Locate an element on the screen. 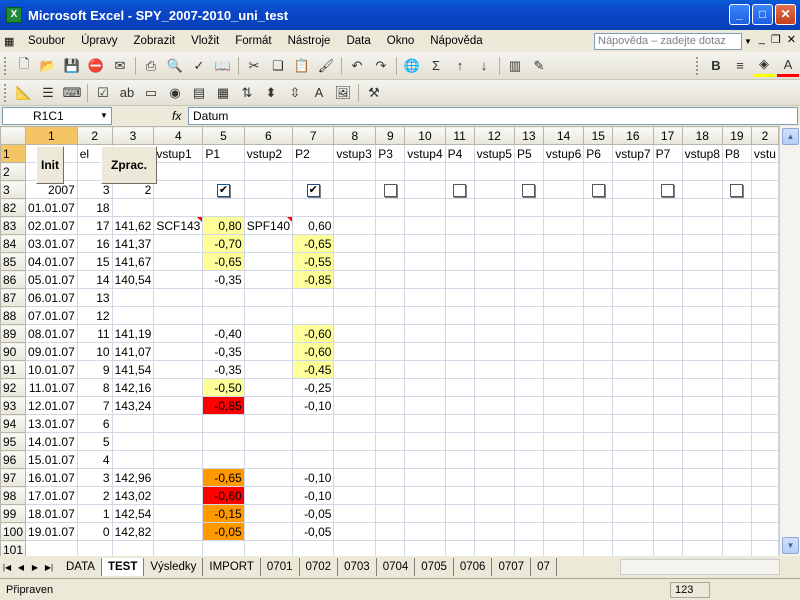  cell: P2 is located at coordinates (313, 153).